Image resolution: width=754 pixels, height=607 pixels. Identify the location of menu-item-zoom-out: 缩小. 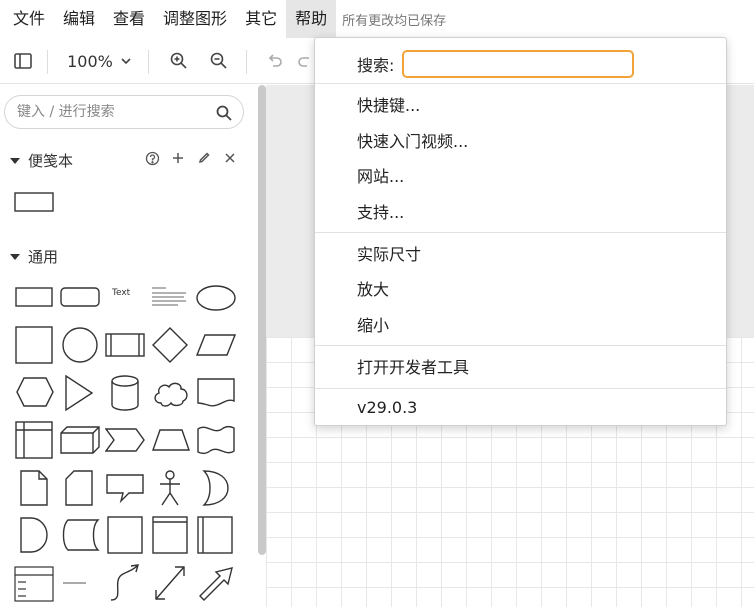
(373, 326).